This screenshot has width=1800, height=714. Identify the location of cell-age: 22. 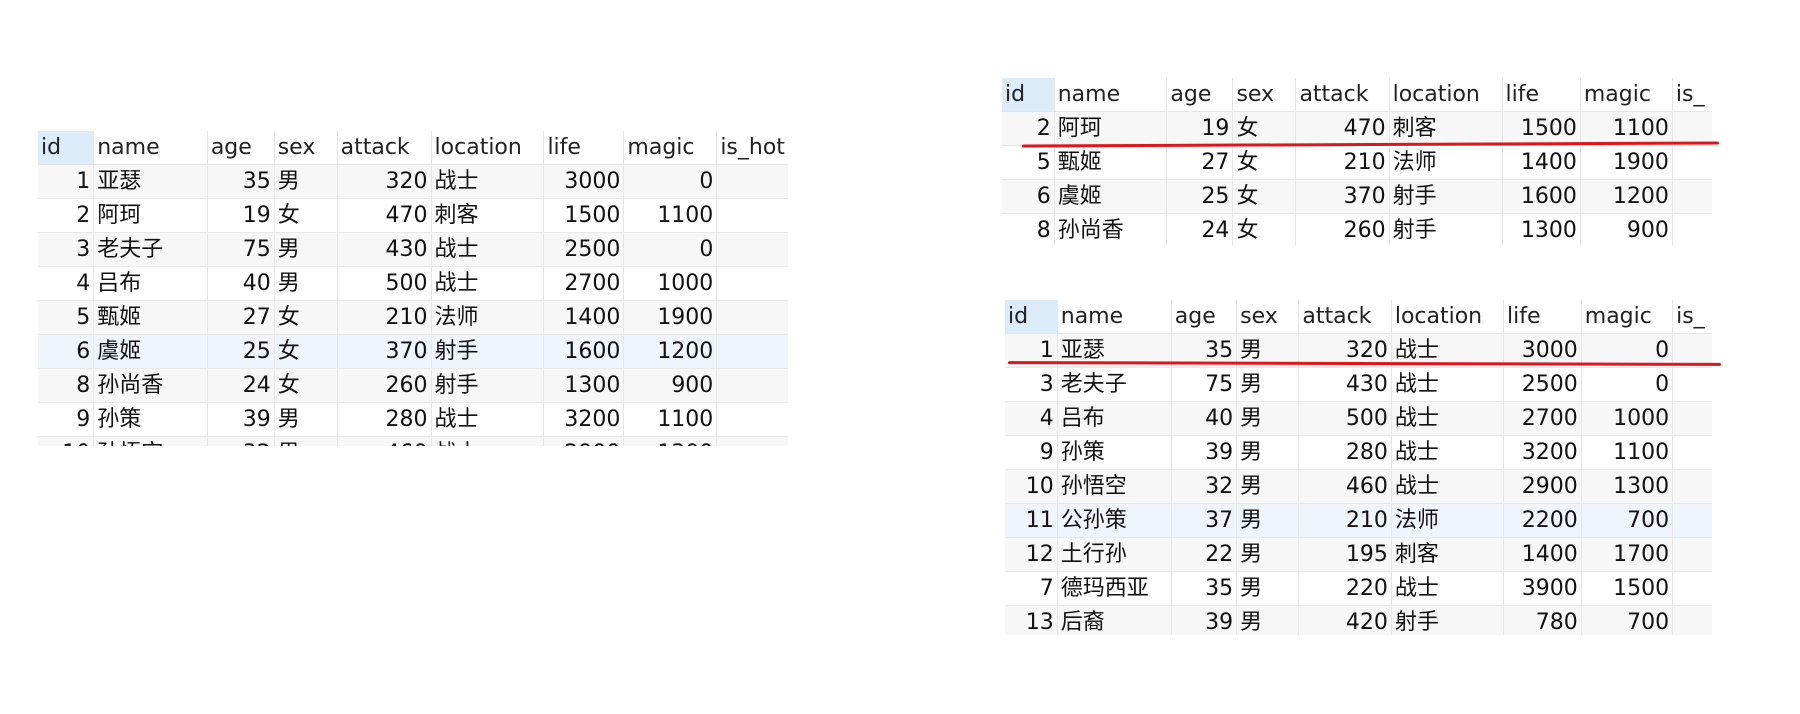
(1204, 554).